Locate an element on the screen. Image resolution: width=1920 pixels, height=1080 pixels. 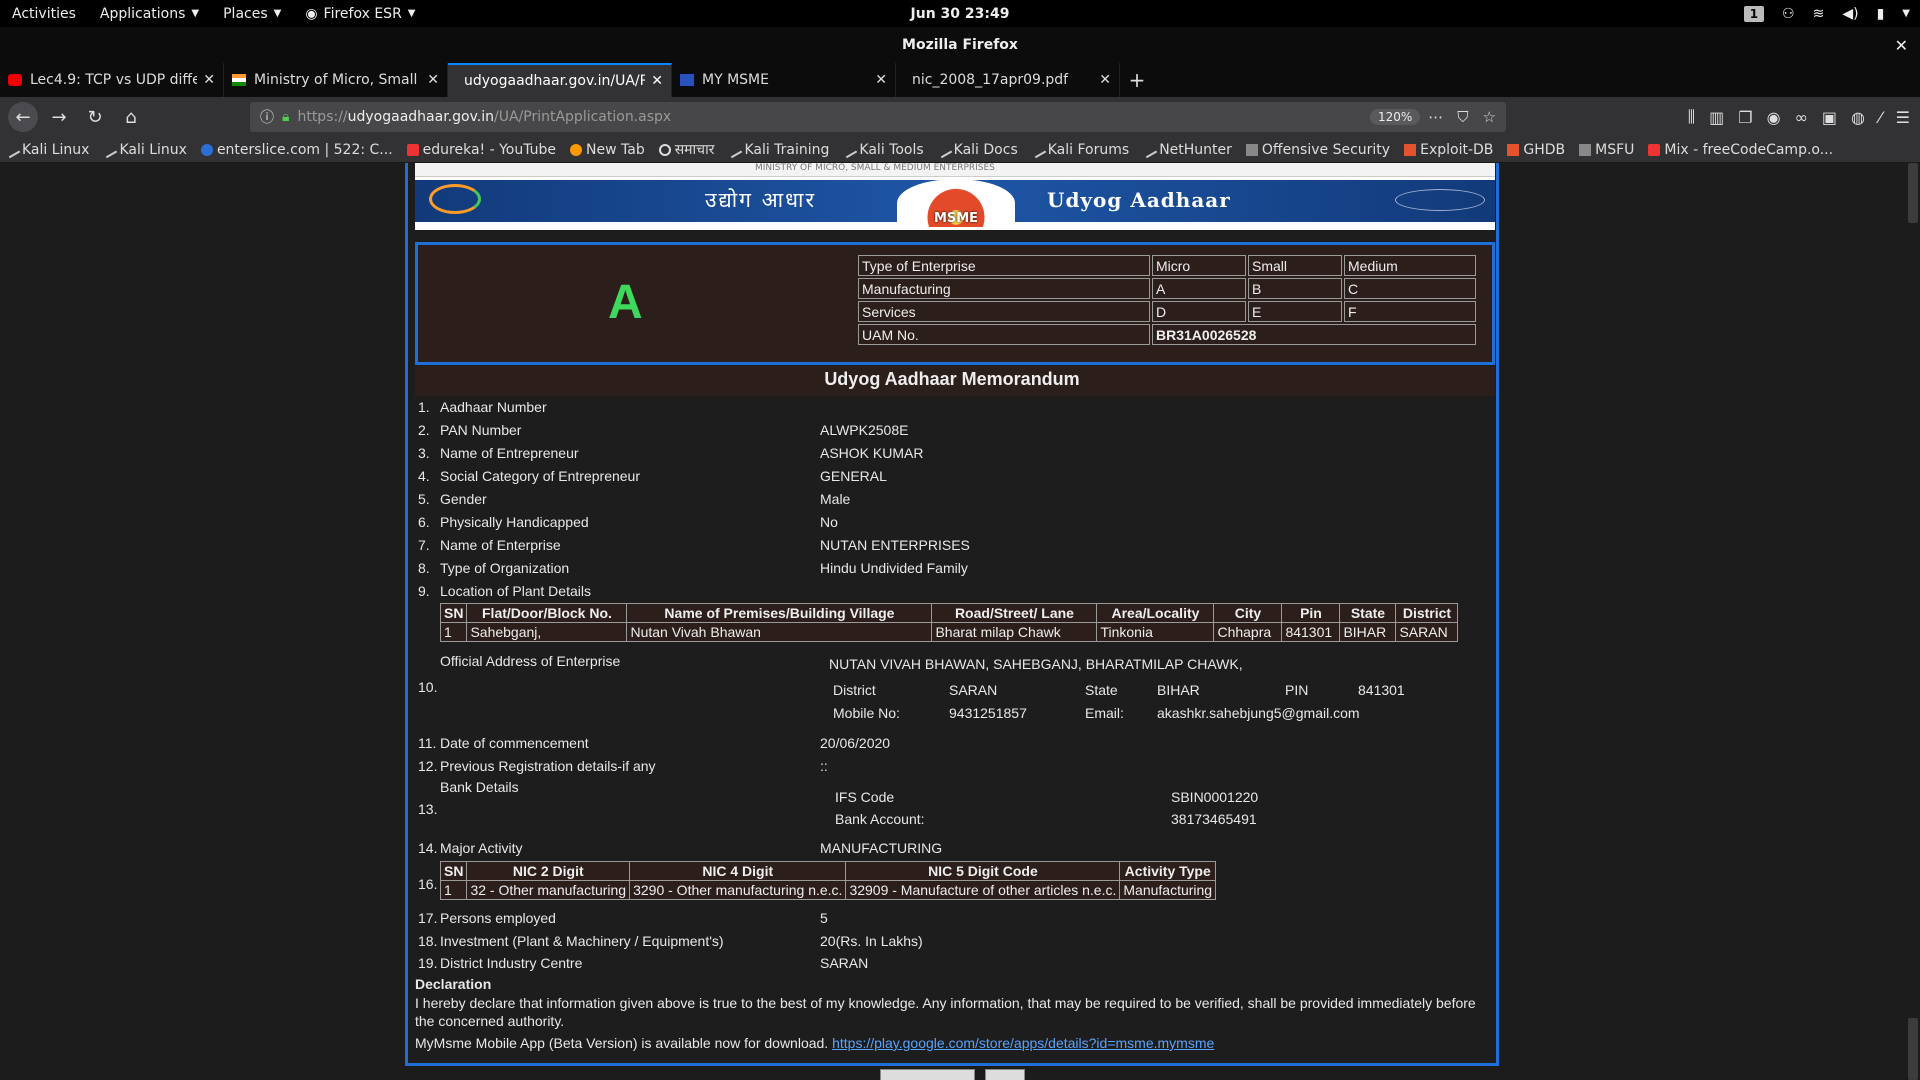
pin-value: 841301 is located at coordinates (1381, 690).